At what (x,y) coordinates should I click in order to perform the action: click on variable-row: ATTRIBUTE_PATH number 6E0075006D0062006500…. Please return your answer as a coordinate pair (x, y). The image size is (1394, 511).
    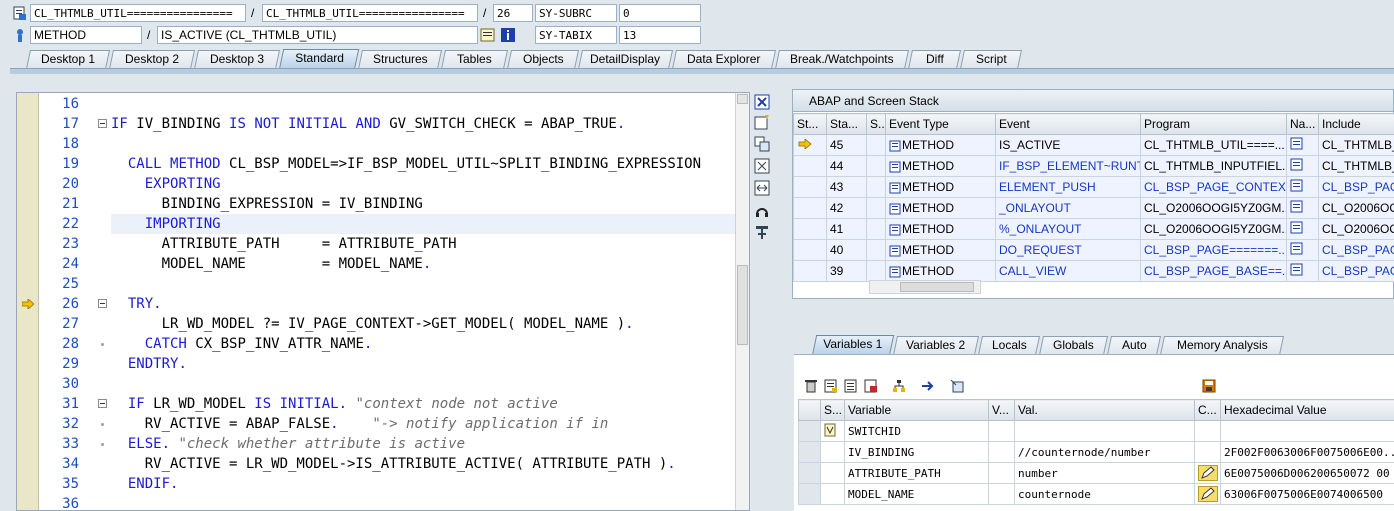
    Looking at the image, I should click on (1096, 473).